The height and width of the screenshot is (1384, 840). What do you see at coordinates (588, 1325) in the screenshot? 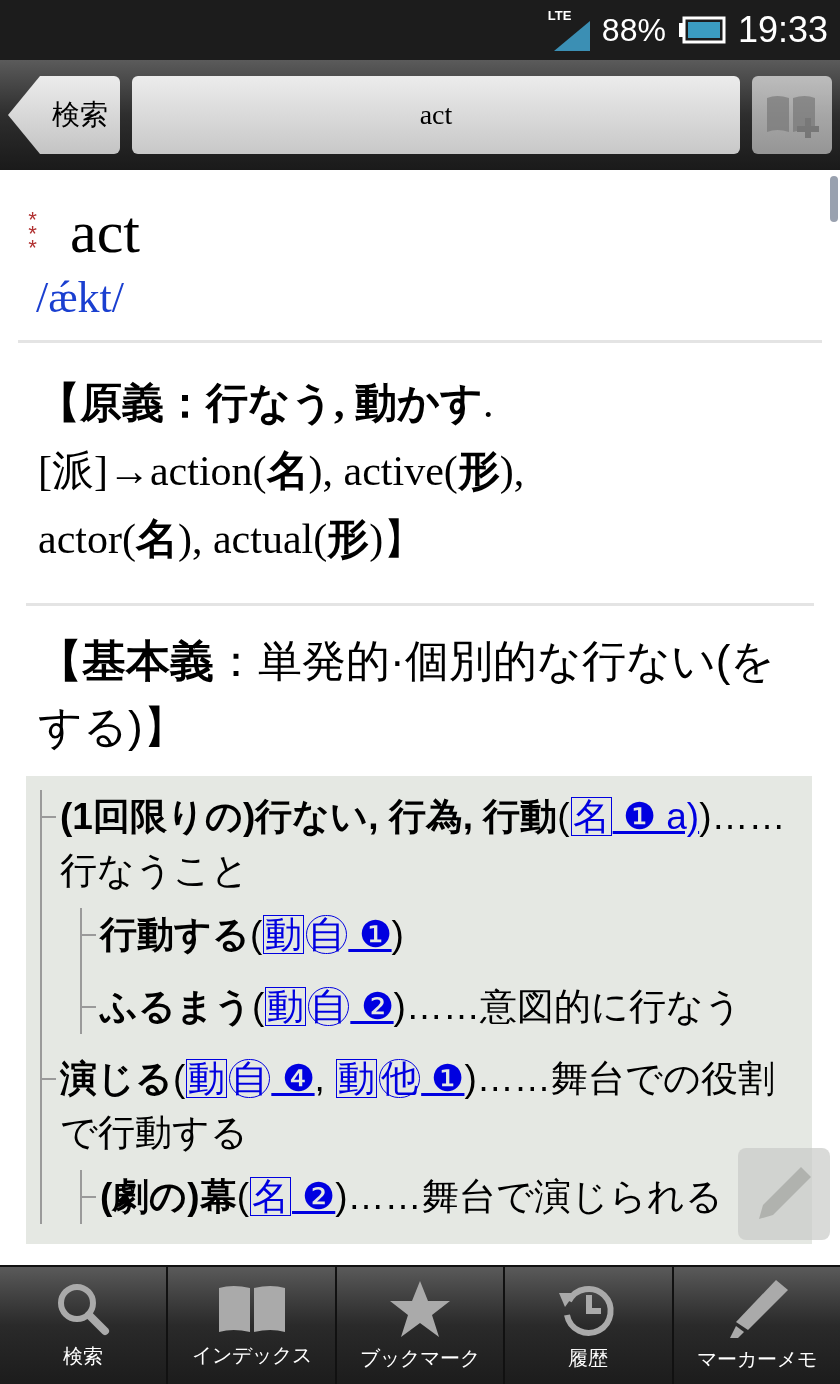
I see `tab-bar-button: 履歴` at bounding box center [588, 1325].